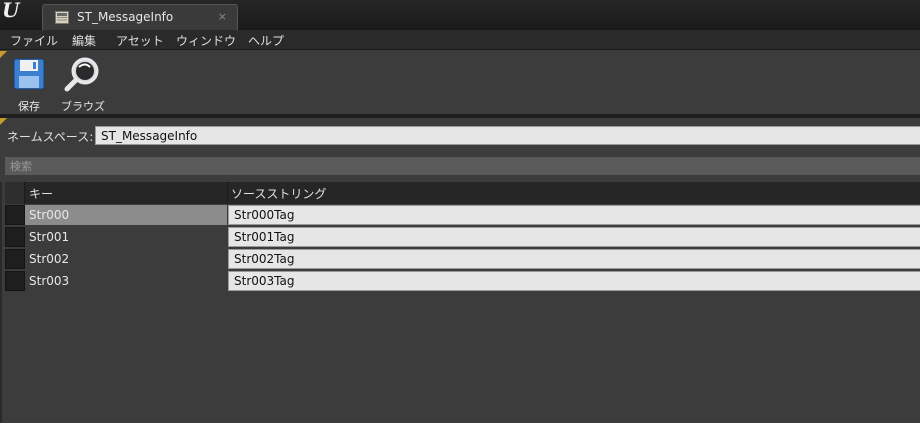 The height and width of the screenshot is (423, 920). Describe the element at coordinates (1, 302) in the screenshot. I see `panel-edge` at that location.